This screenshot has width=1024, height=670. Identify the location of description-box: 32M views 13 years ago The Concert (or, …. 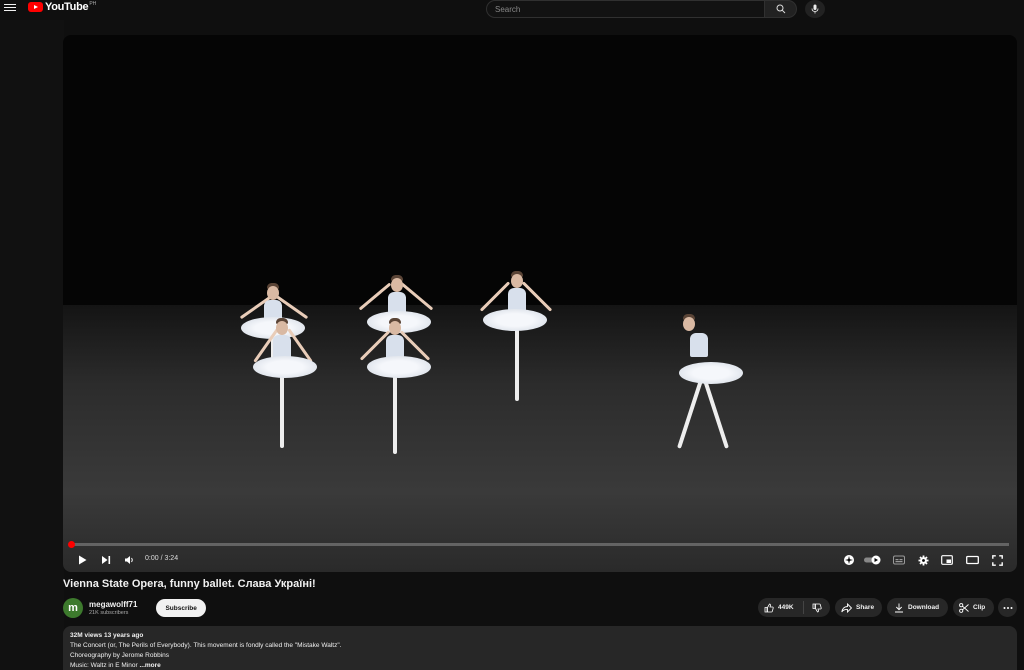
(540, 648).